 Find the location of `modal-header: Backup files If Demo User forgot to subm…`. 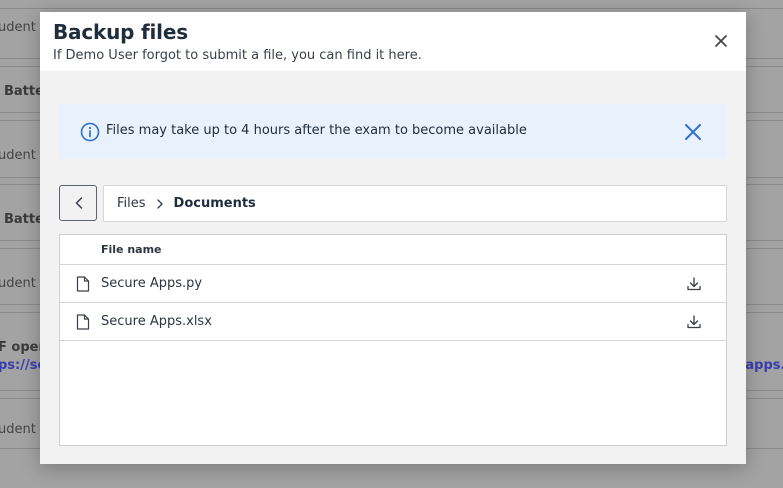

modal-header: Backup files If Demo User forgot to subm… is located at coordinates (393, 41).